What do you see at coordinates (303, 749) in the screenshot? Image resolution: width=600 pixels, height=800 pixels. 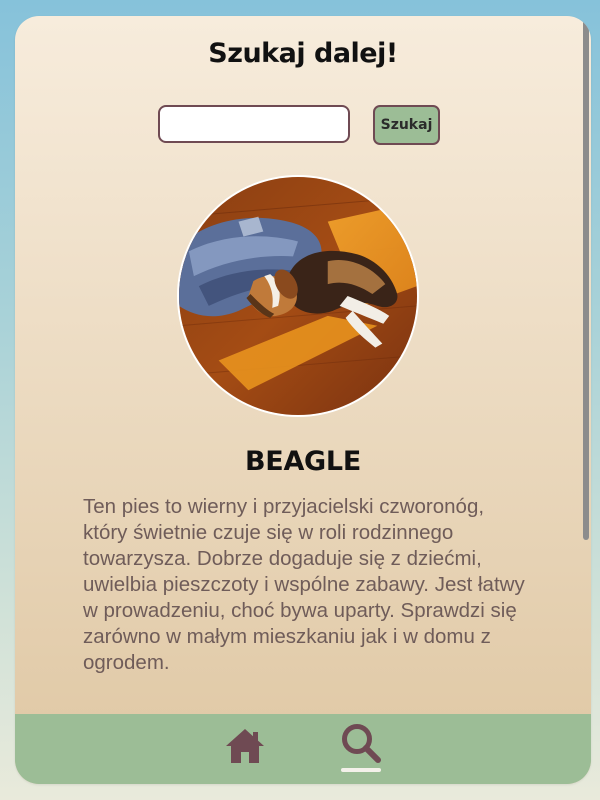 I see `bottom-nav` at bounding box center [303, 749].